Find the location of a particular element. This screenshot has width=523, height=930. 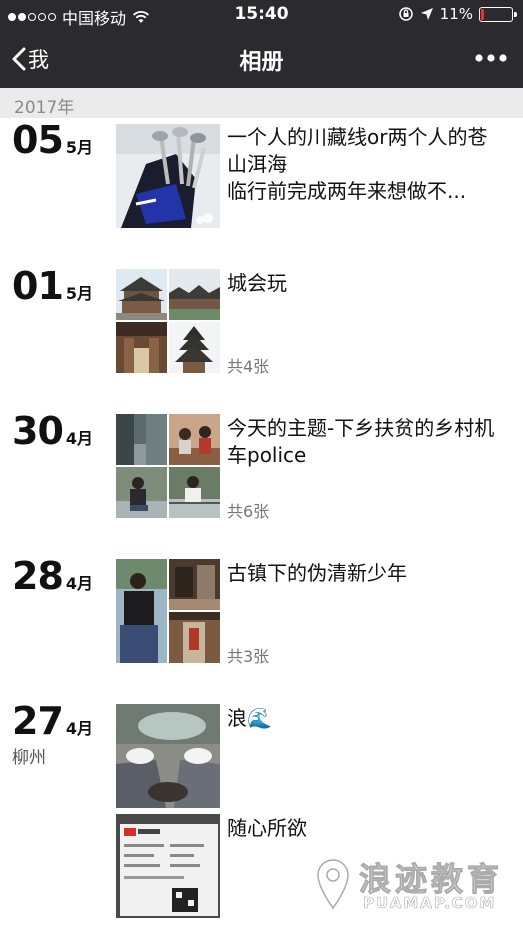

photo-old-house is located at coordinates (194, 584).